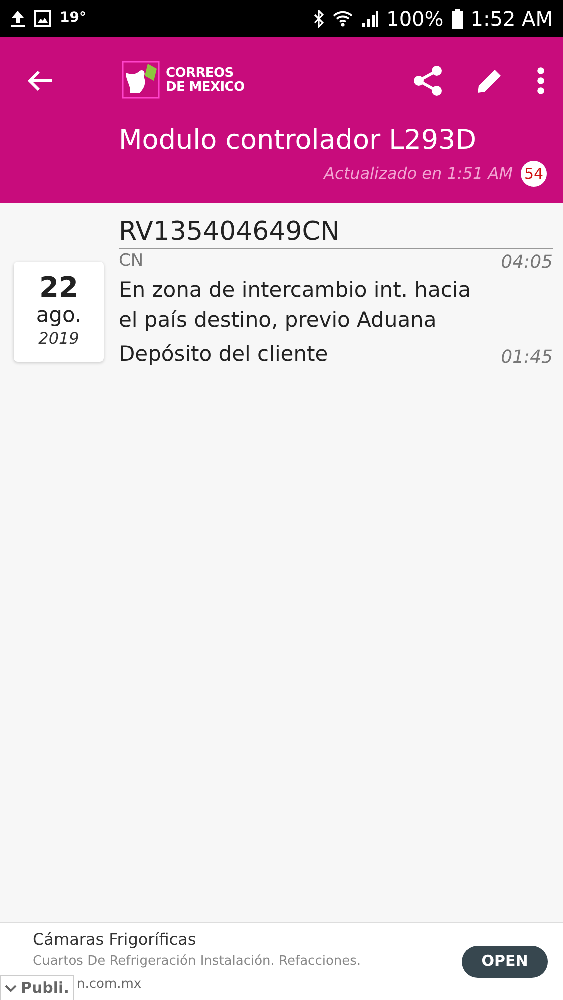 This screenshot has width=563, height=1000. Describe the element at coordinates (541, 81) in the screenshot. I see `more-icon` at that location.